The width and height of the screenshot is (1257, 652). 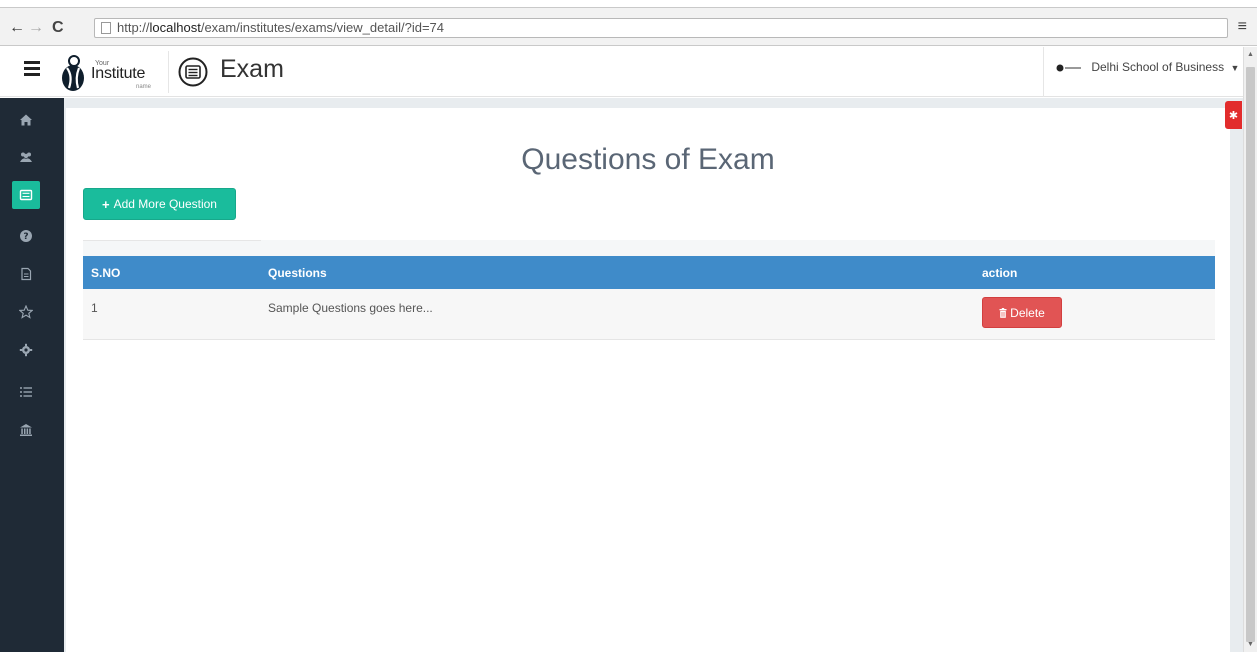 What do you see at coordinates (32, 375) in the screenshot?
I see `sidebar: ?` at bounding box center [32, 375].